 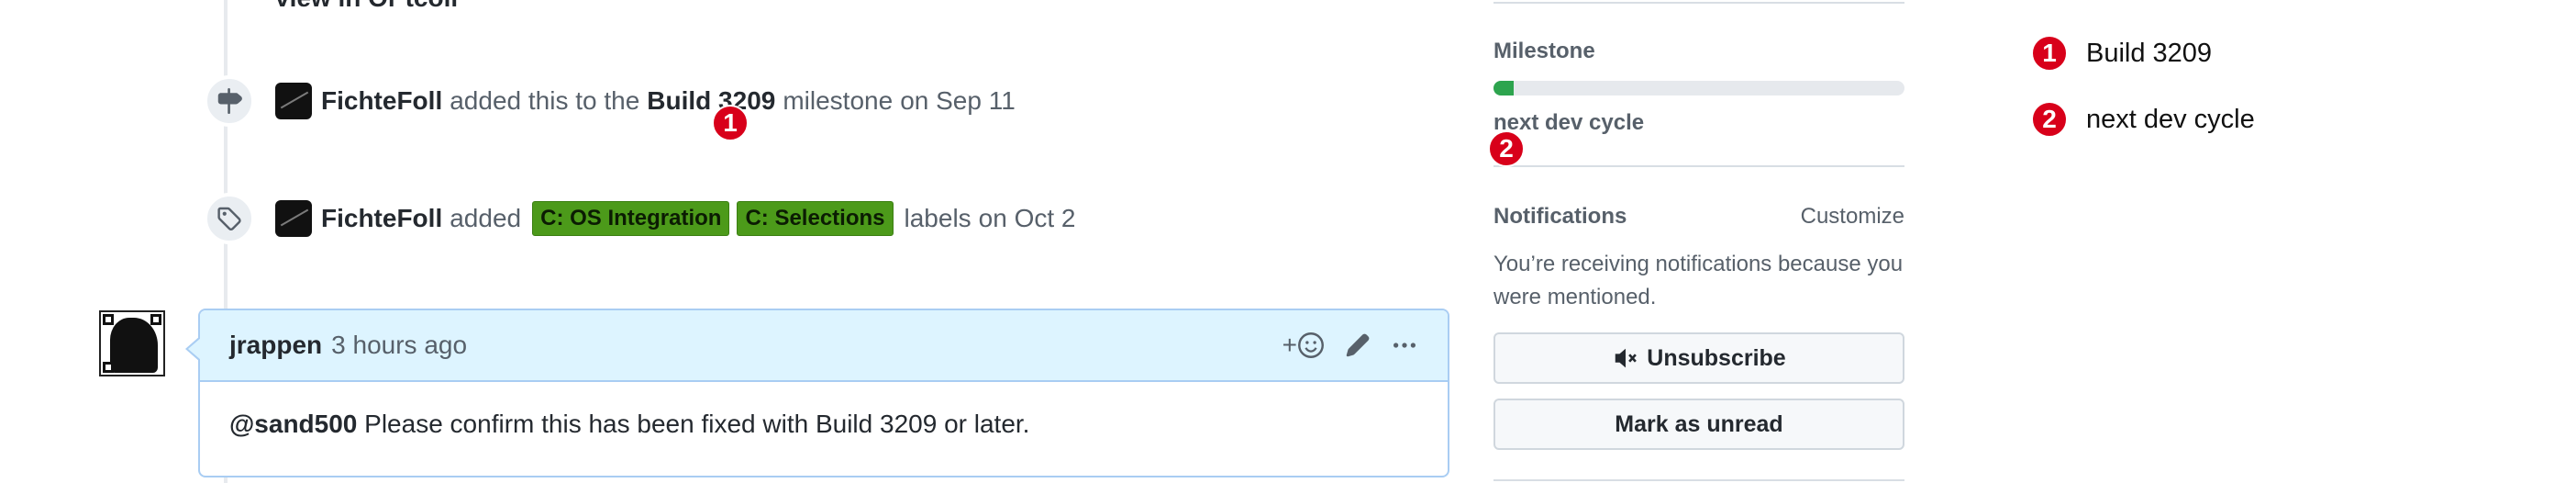 I want to click on unsubscribe-button: Unsubscribe, so click(x=1698, y=358).